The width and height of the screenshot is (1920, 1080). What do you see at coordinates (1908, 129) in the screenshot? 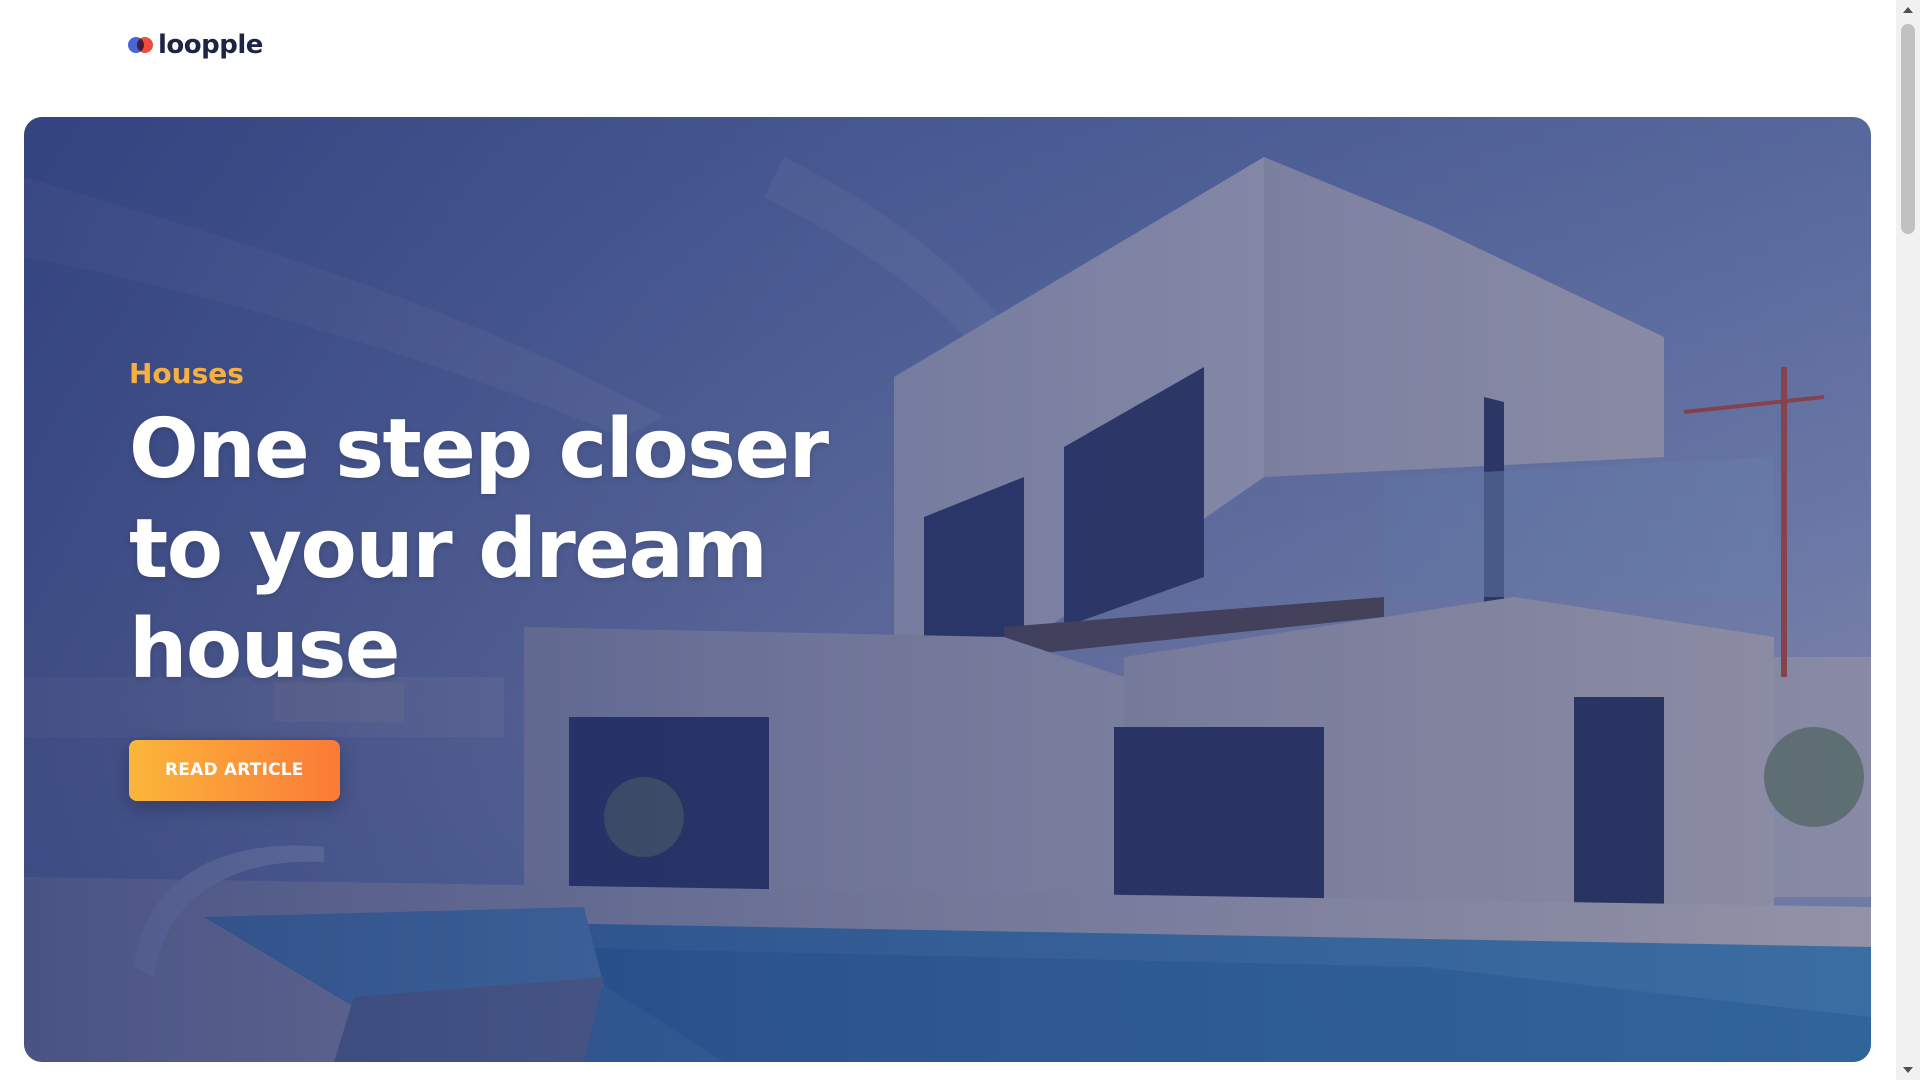
I see `scrollbar-thumb` at bounding box center [1908, 129].